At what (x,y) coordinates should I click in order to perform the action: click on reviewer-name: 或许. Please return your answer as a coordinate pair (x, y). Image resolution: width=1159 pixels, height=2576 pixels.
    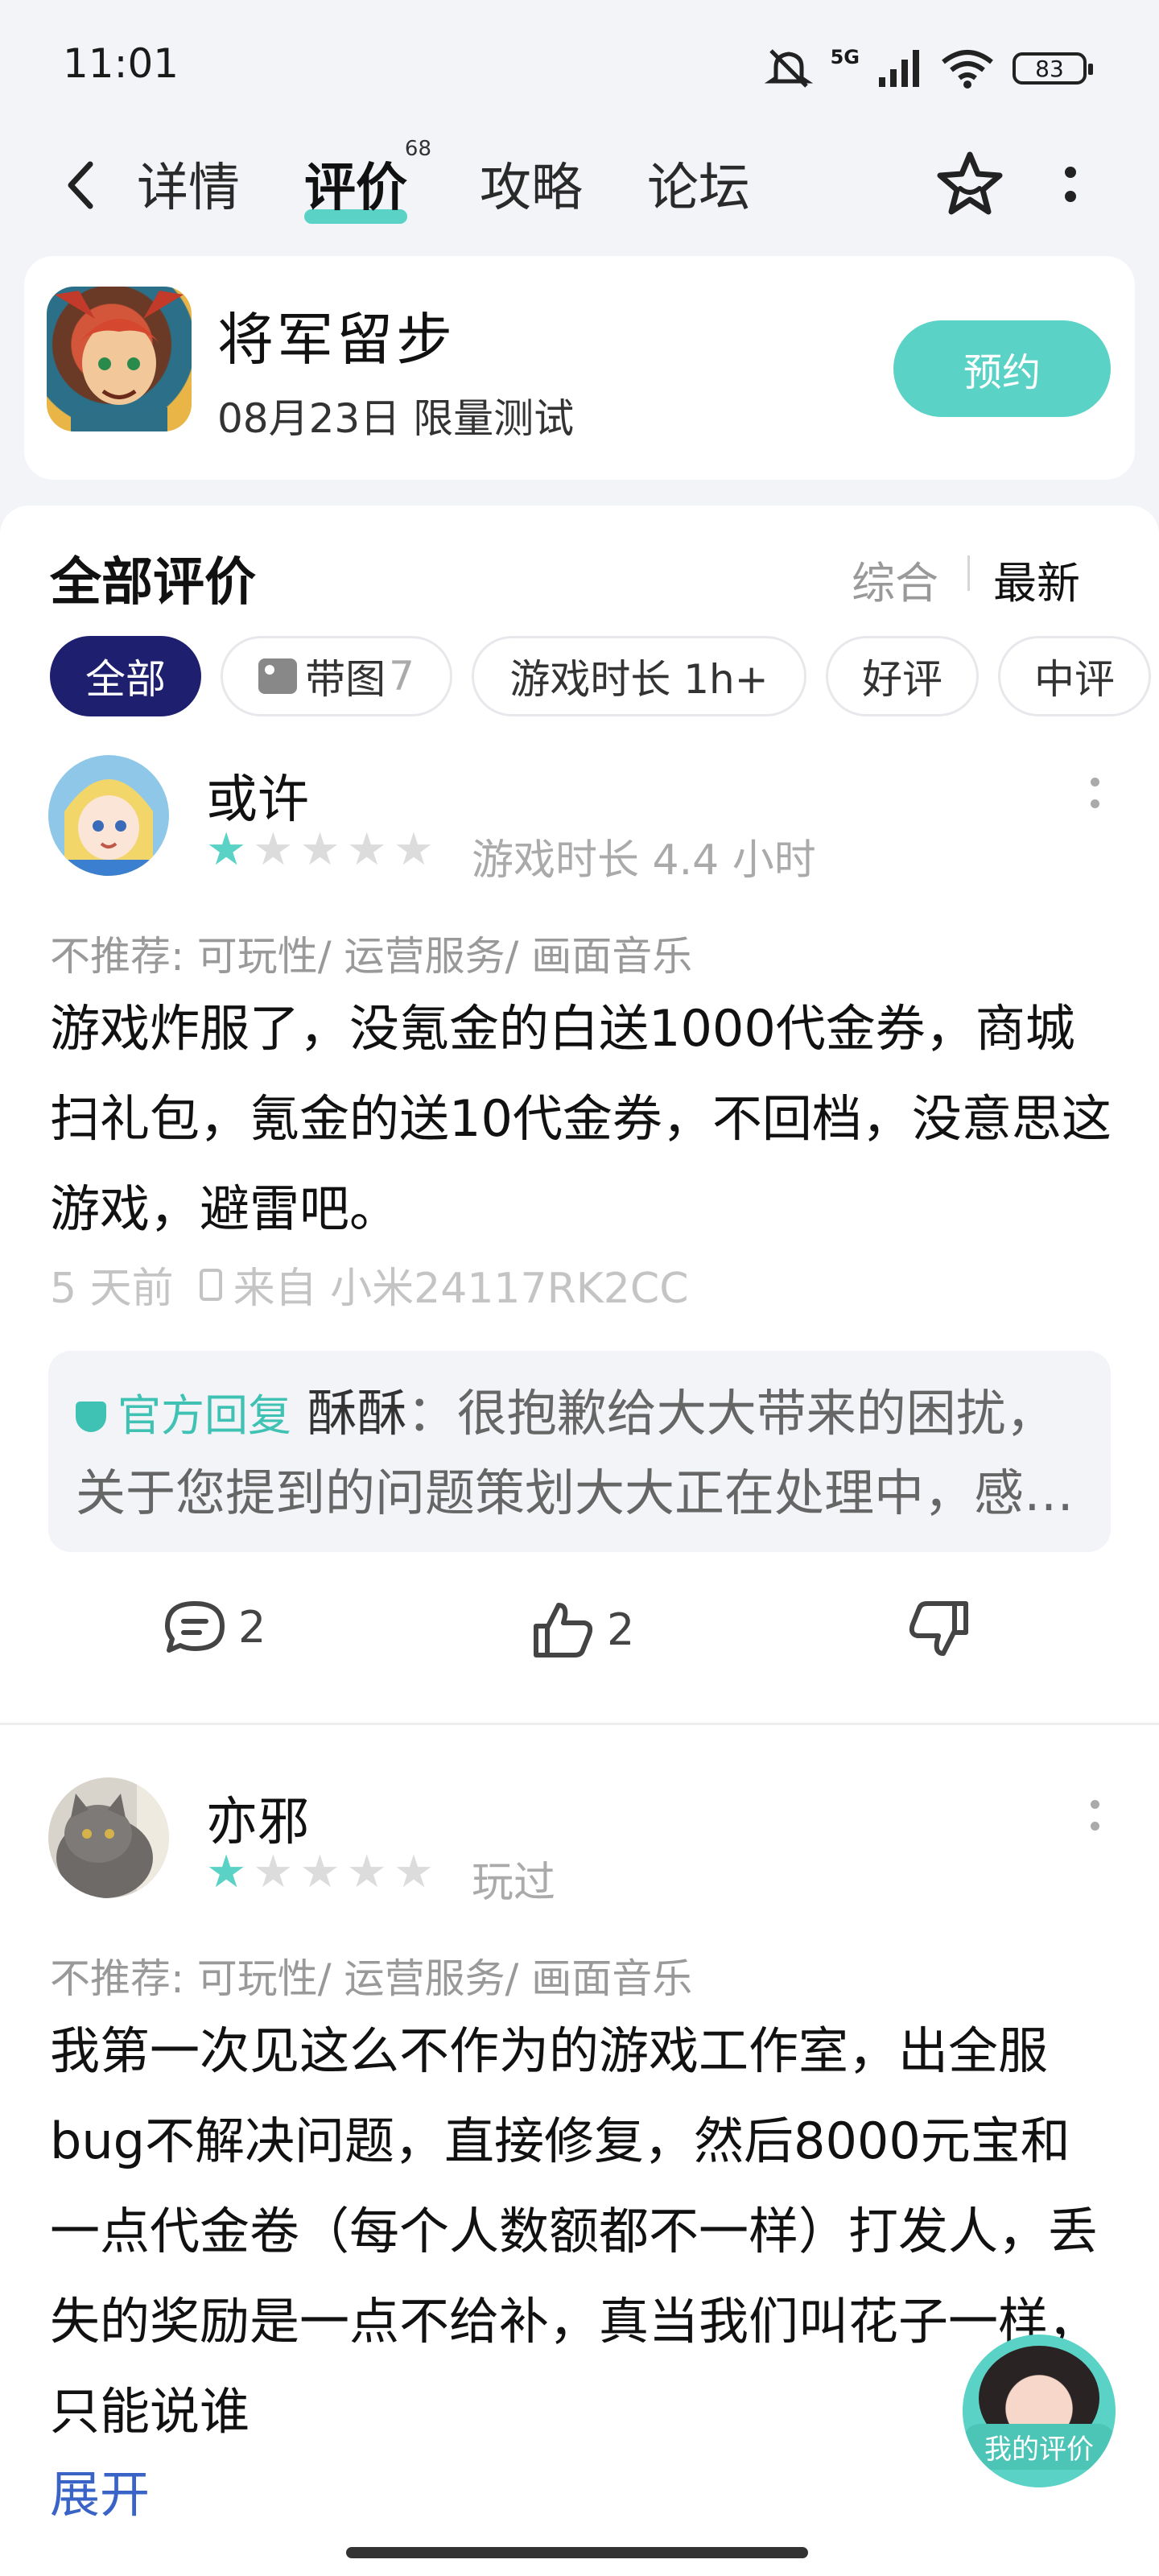
    Looking at the image, I should click on (257, 795).